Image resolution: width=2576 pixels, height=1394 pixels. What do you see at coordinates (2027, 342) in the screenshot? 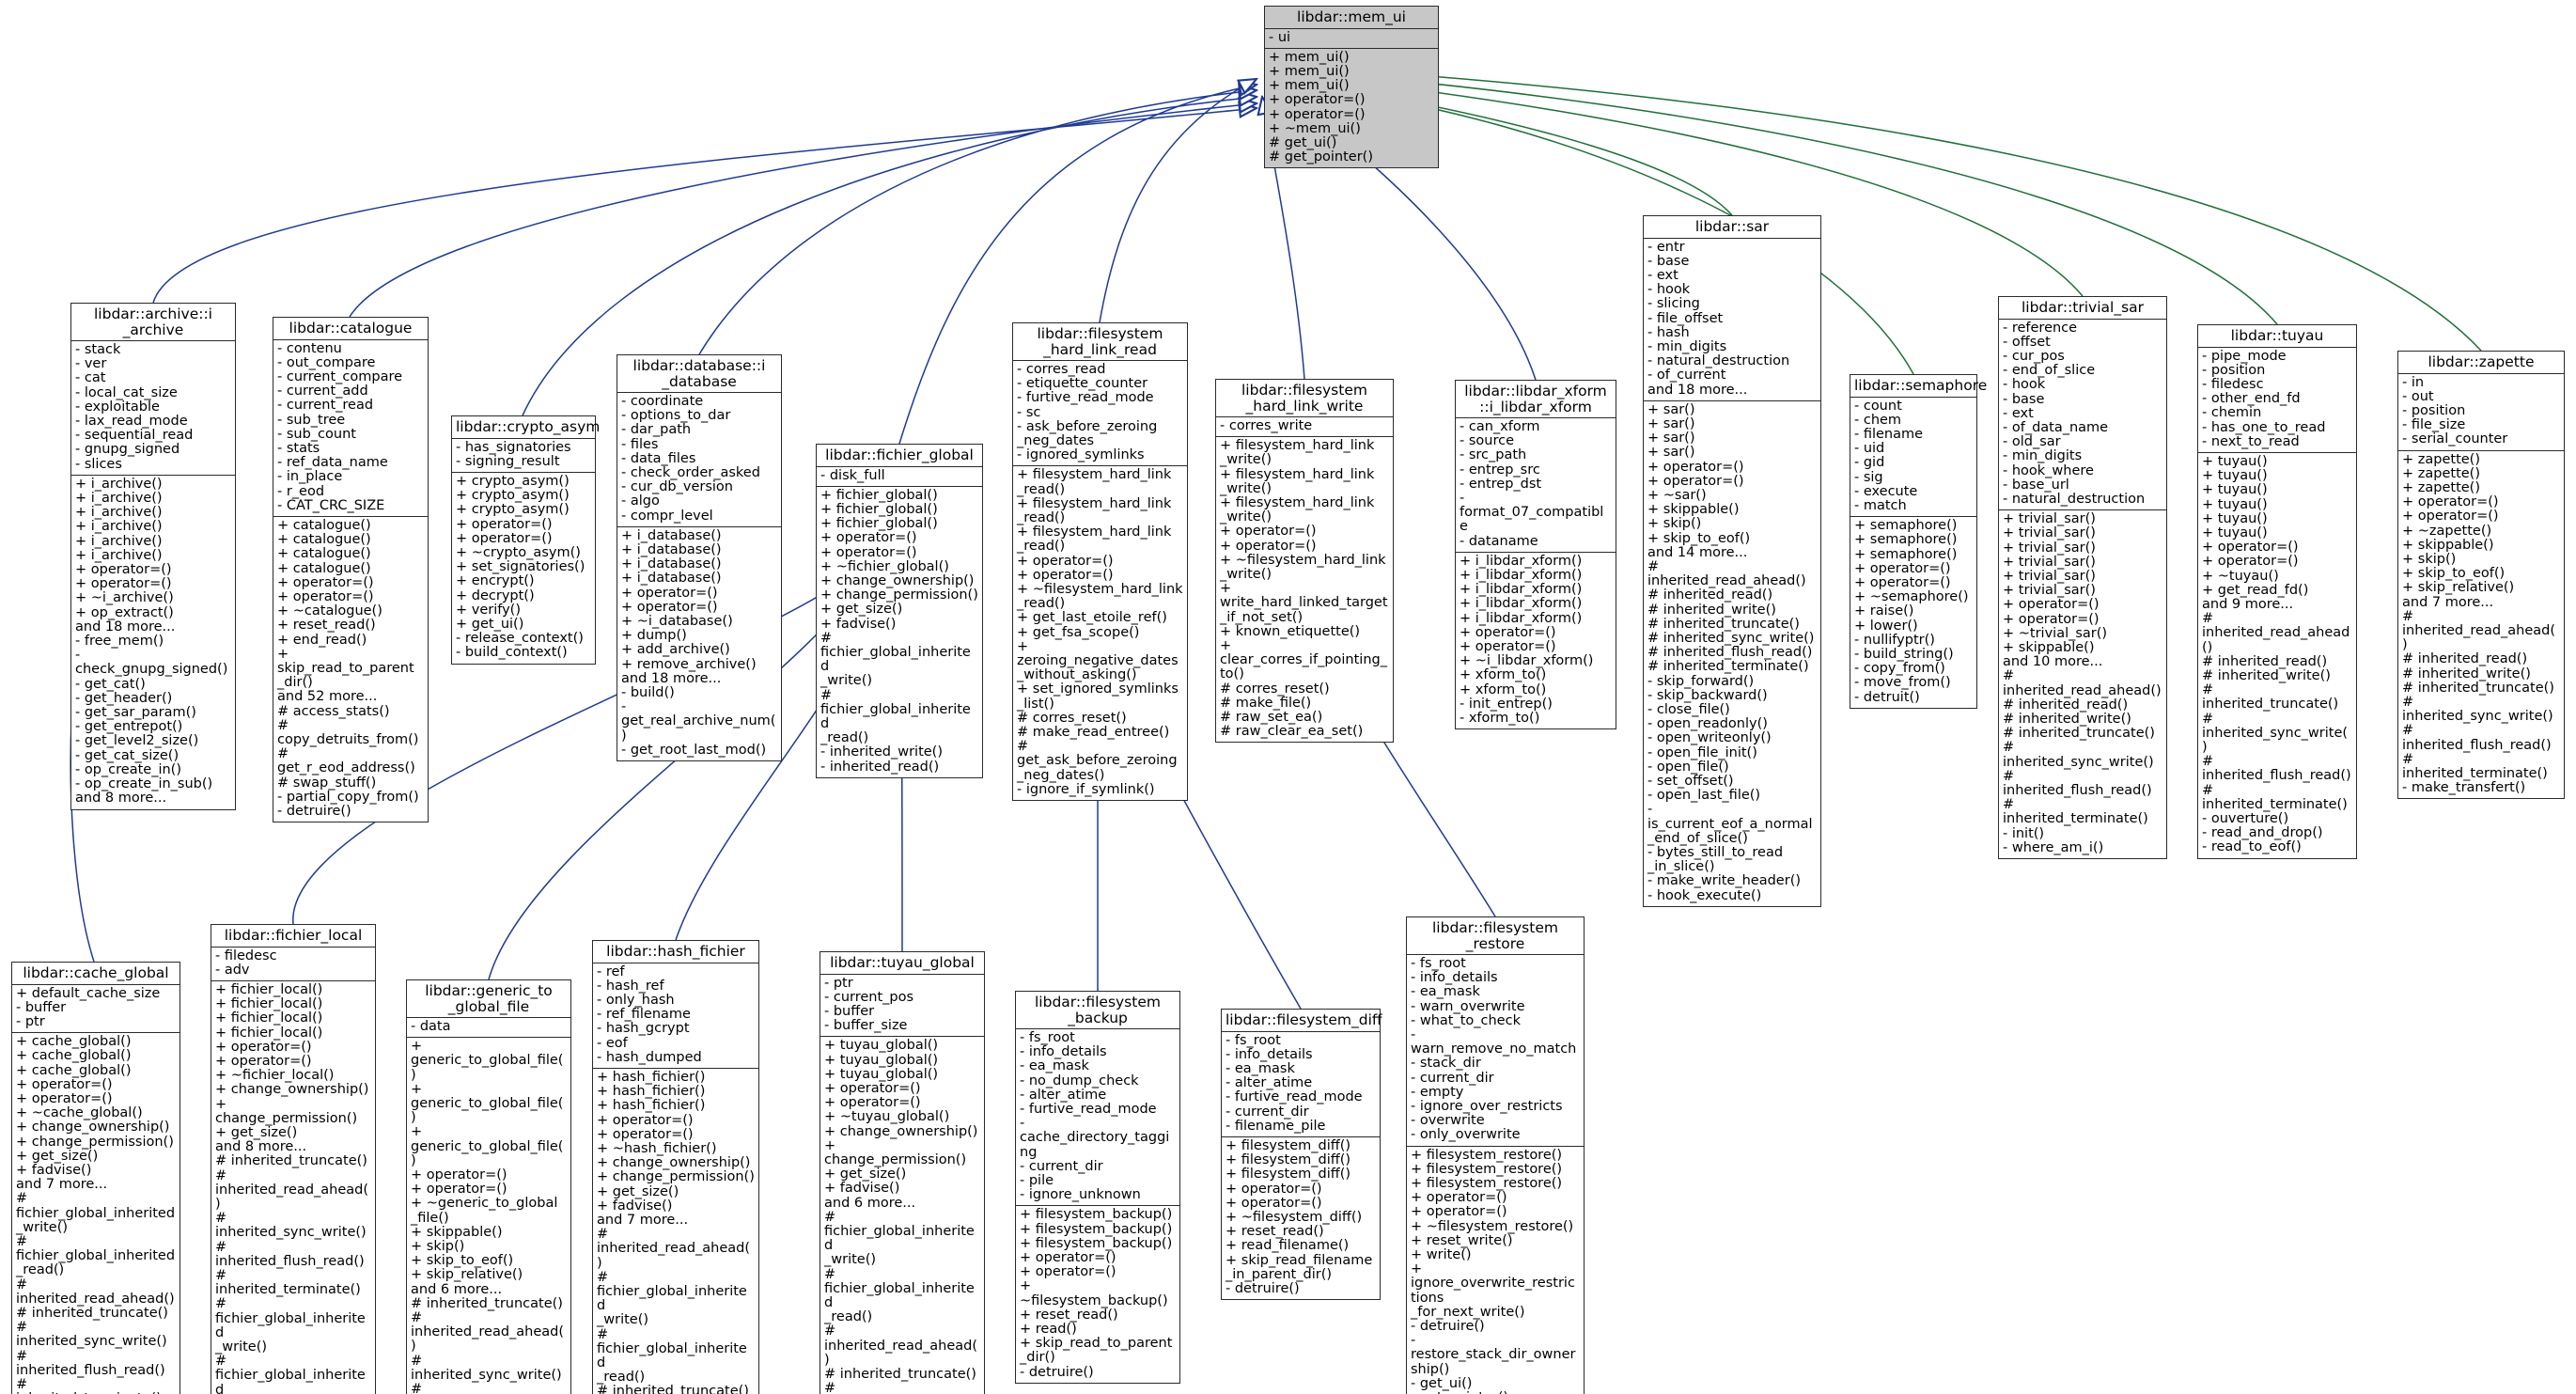
I see `attribute-row: - offset` at bounding box center [2027, 342].